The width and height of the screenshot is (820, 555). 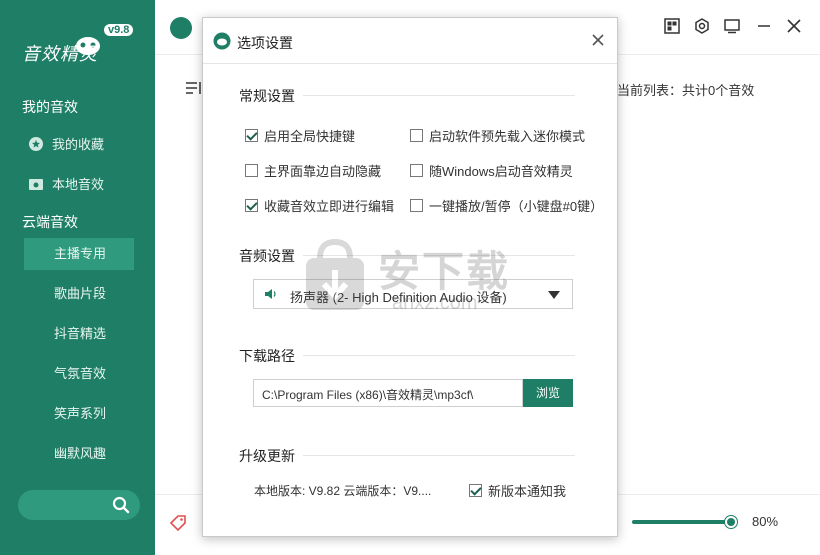 I want to click on layout-icon, so click(x=672, y=27).